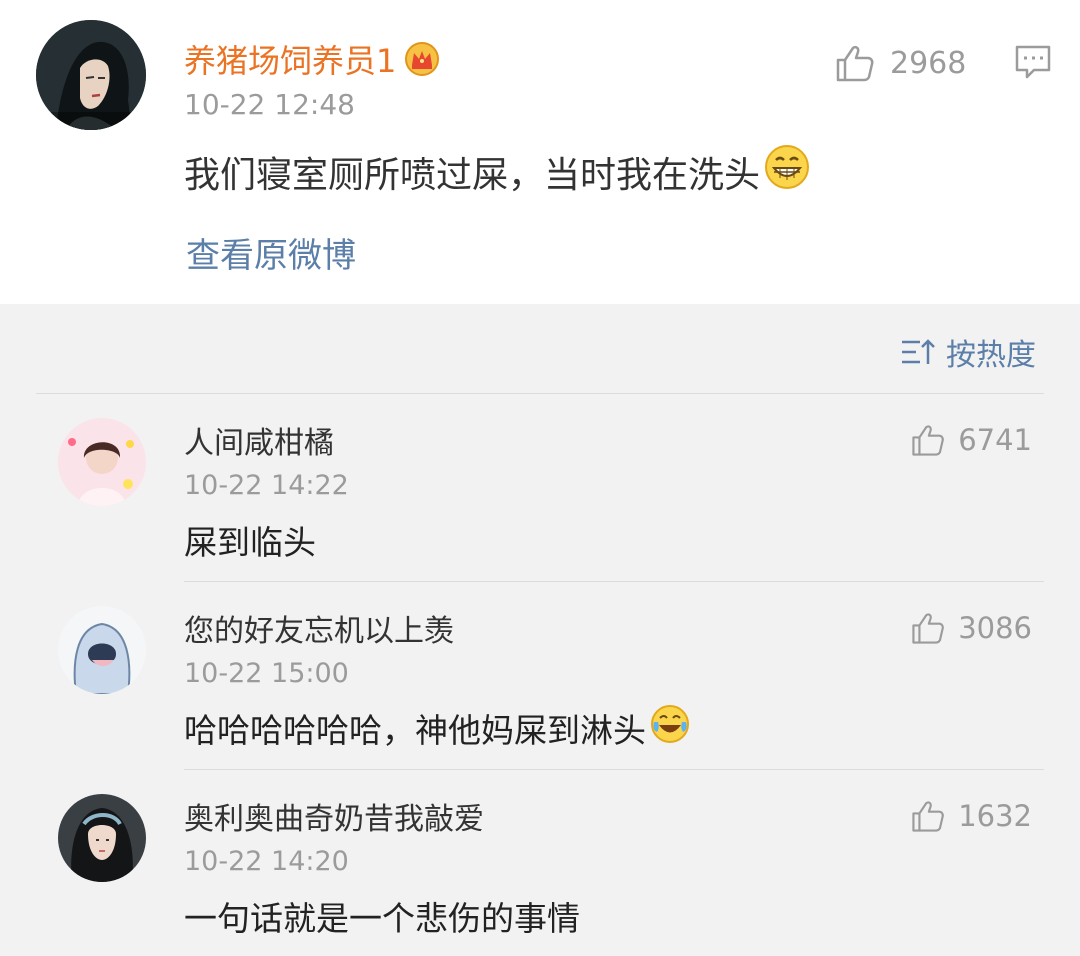 The height and width of the screenshot is (956, 1080). What do you see at coordinates (266, 485) in the screenshot?
I see `comment-timestamp: 10-22 14:22` at bounding box center [266, 485].